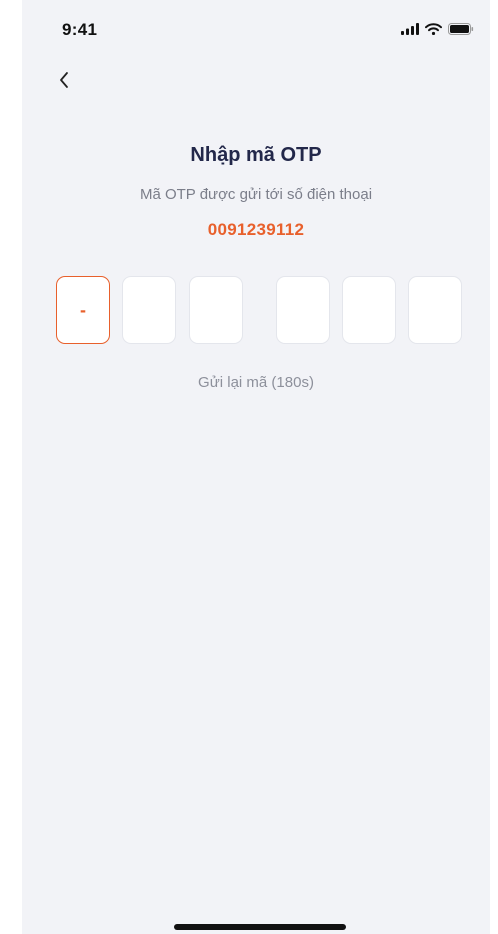 This screenshot has width=498, height=934. What do you see at coordinates (433, 31) in the screenshot?
I see `wifi-icon` at bounding box center [433, 31].